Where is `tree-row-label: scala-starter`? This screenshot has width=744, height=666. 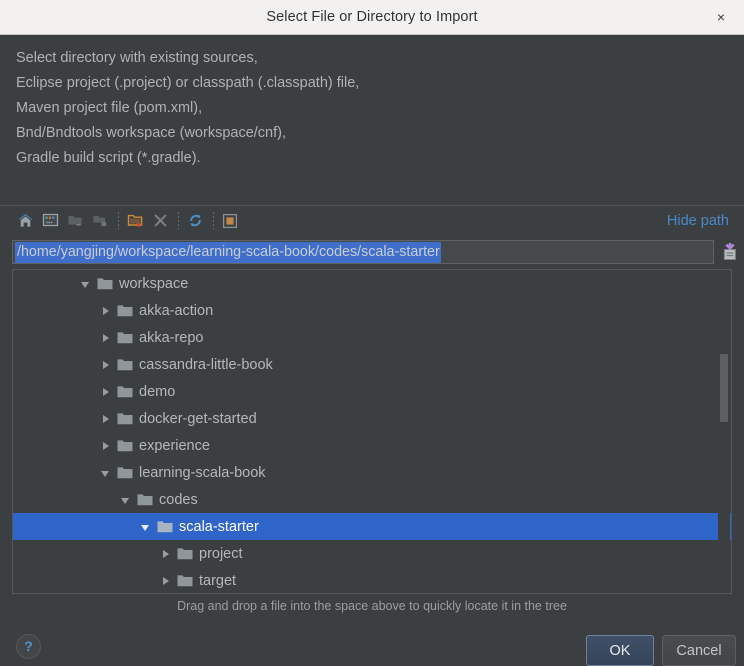
tree-row-label: scala-starter is located at coordinates (219, 526).